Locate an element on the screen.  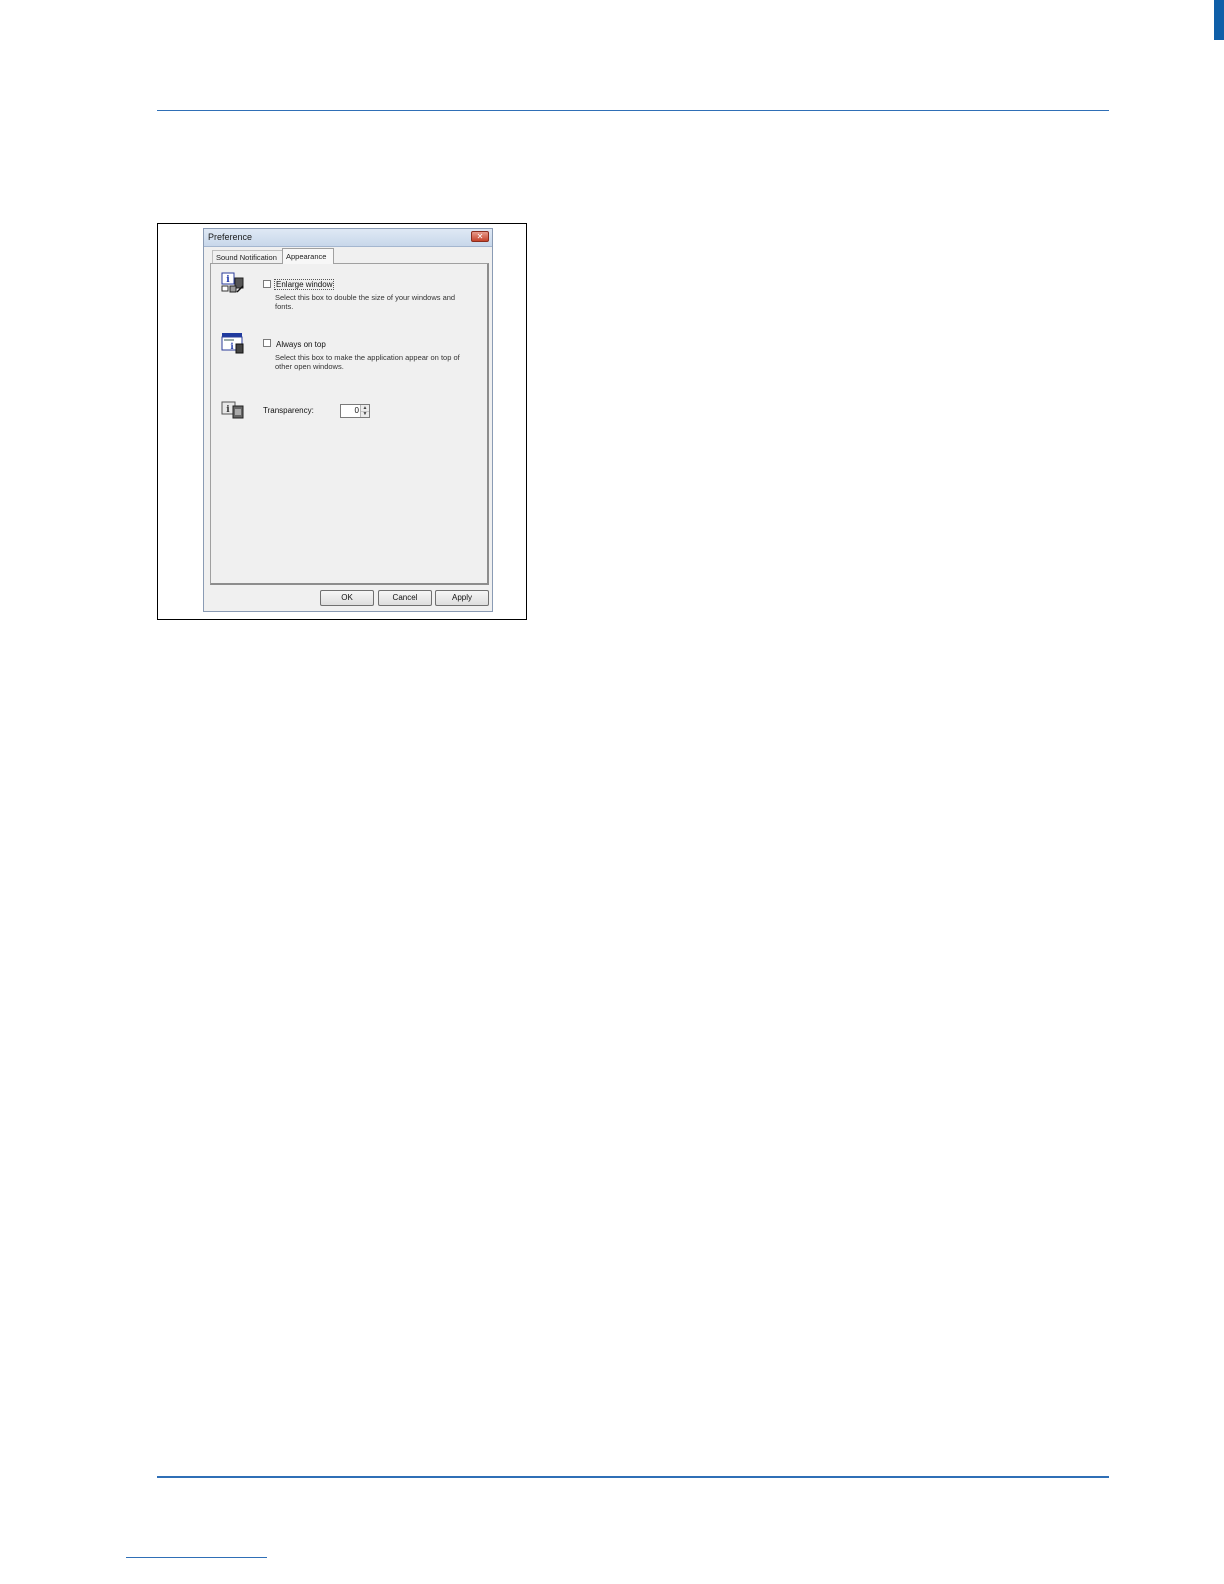
transparency-label: Transparency: is located at coordinates (288, 410).